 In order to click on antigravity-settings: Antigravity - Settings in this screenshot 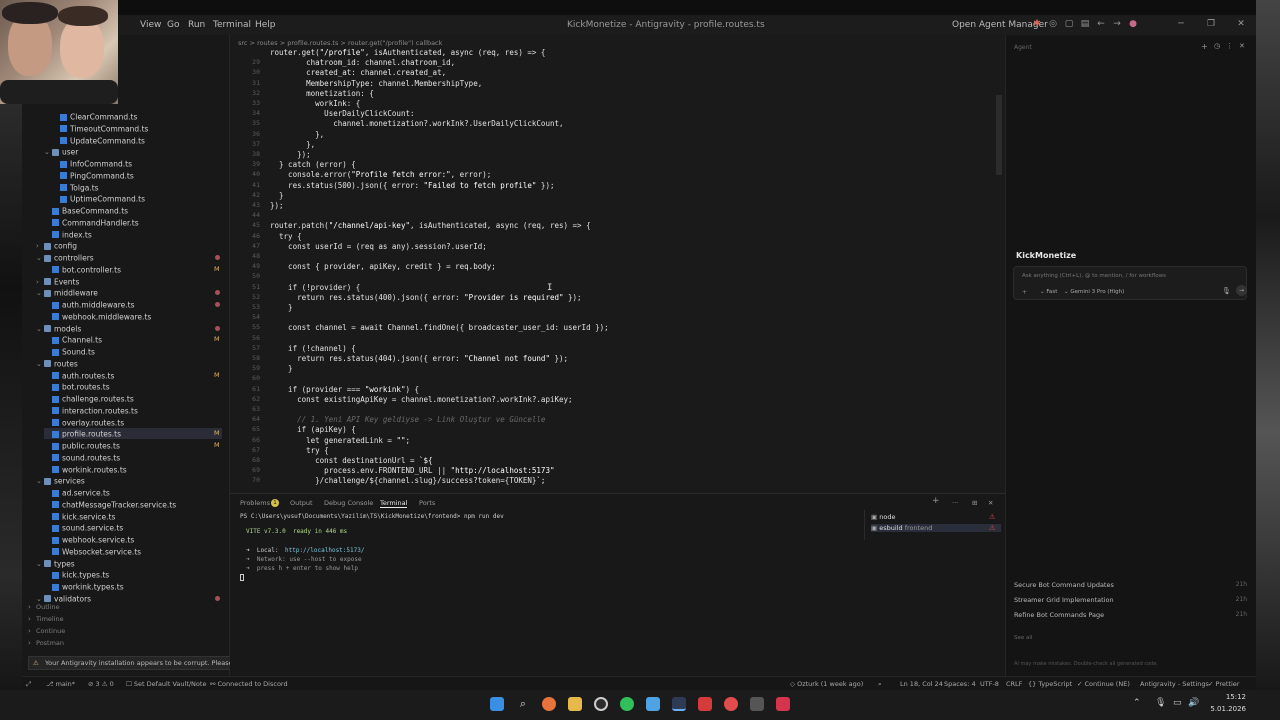, I will do `click(1174, 684)`.